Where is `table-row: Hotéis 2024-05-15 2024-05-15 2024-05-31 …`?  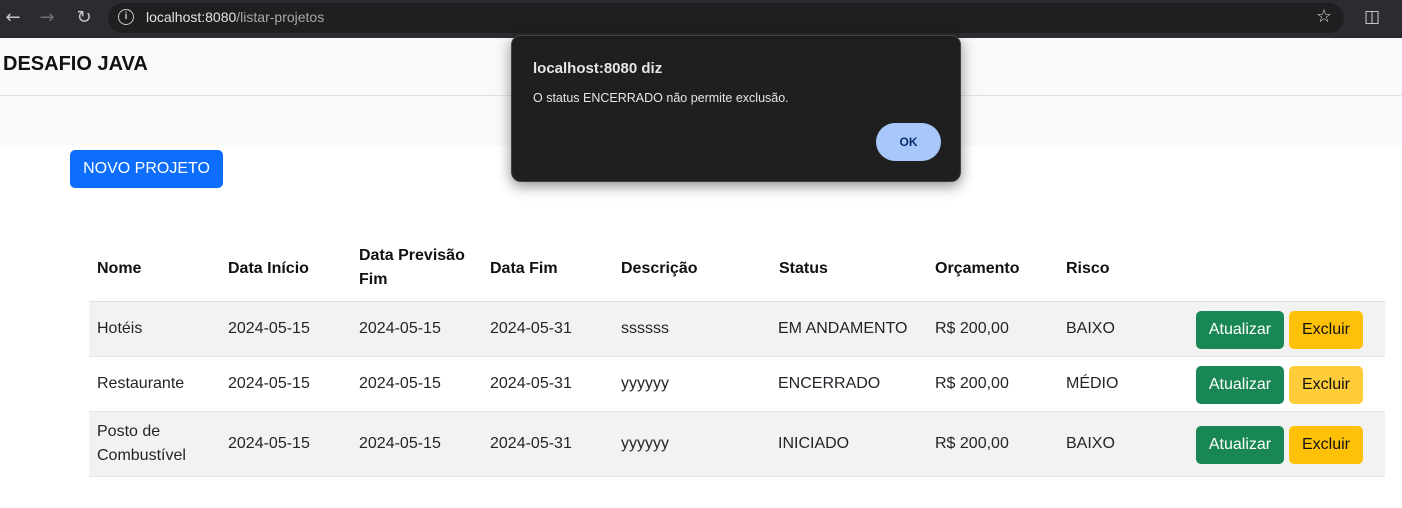 table-row: Hotéis 2024-05-15 2024-05-15 2024-05-31 … is located at coordinates (737, 329).